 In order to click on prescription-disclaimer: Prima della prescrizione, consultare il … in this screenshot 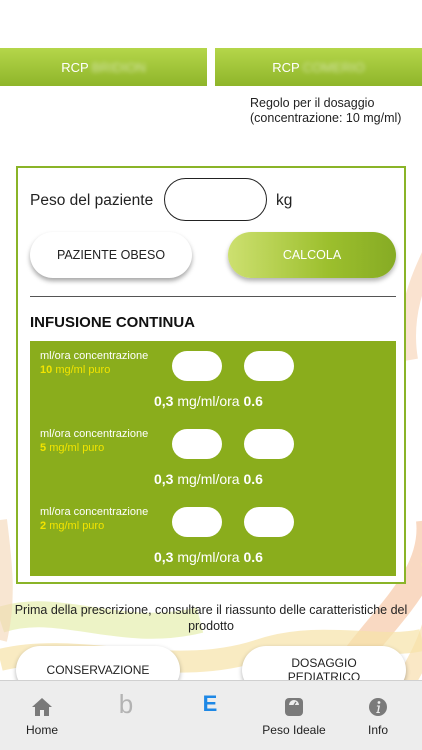, I will do `click(211, 618)`.